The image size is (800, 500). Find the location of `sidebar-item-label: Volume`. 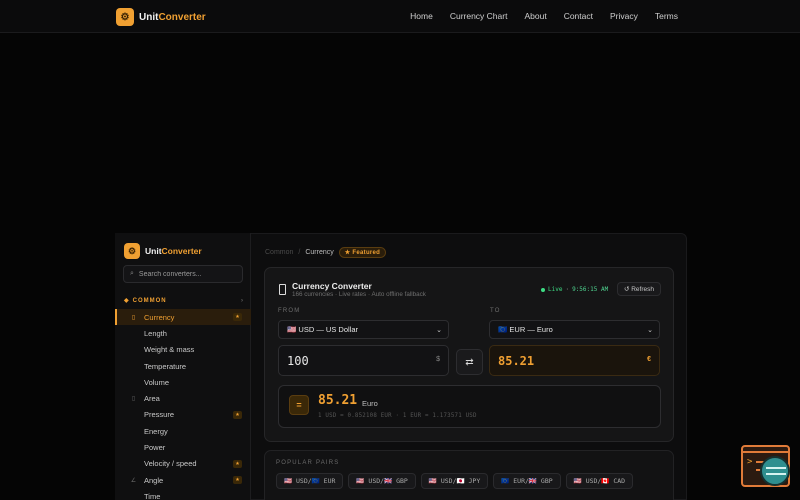

sidebar-item-label: Volume is located at coordinates (157, 382).